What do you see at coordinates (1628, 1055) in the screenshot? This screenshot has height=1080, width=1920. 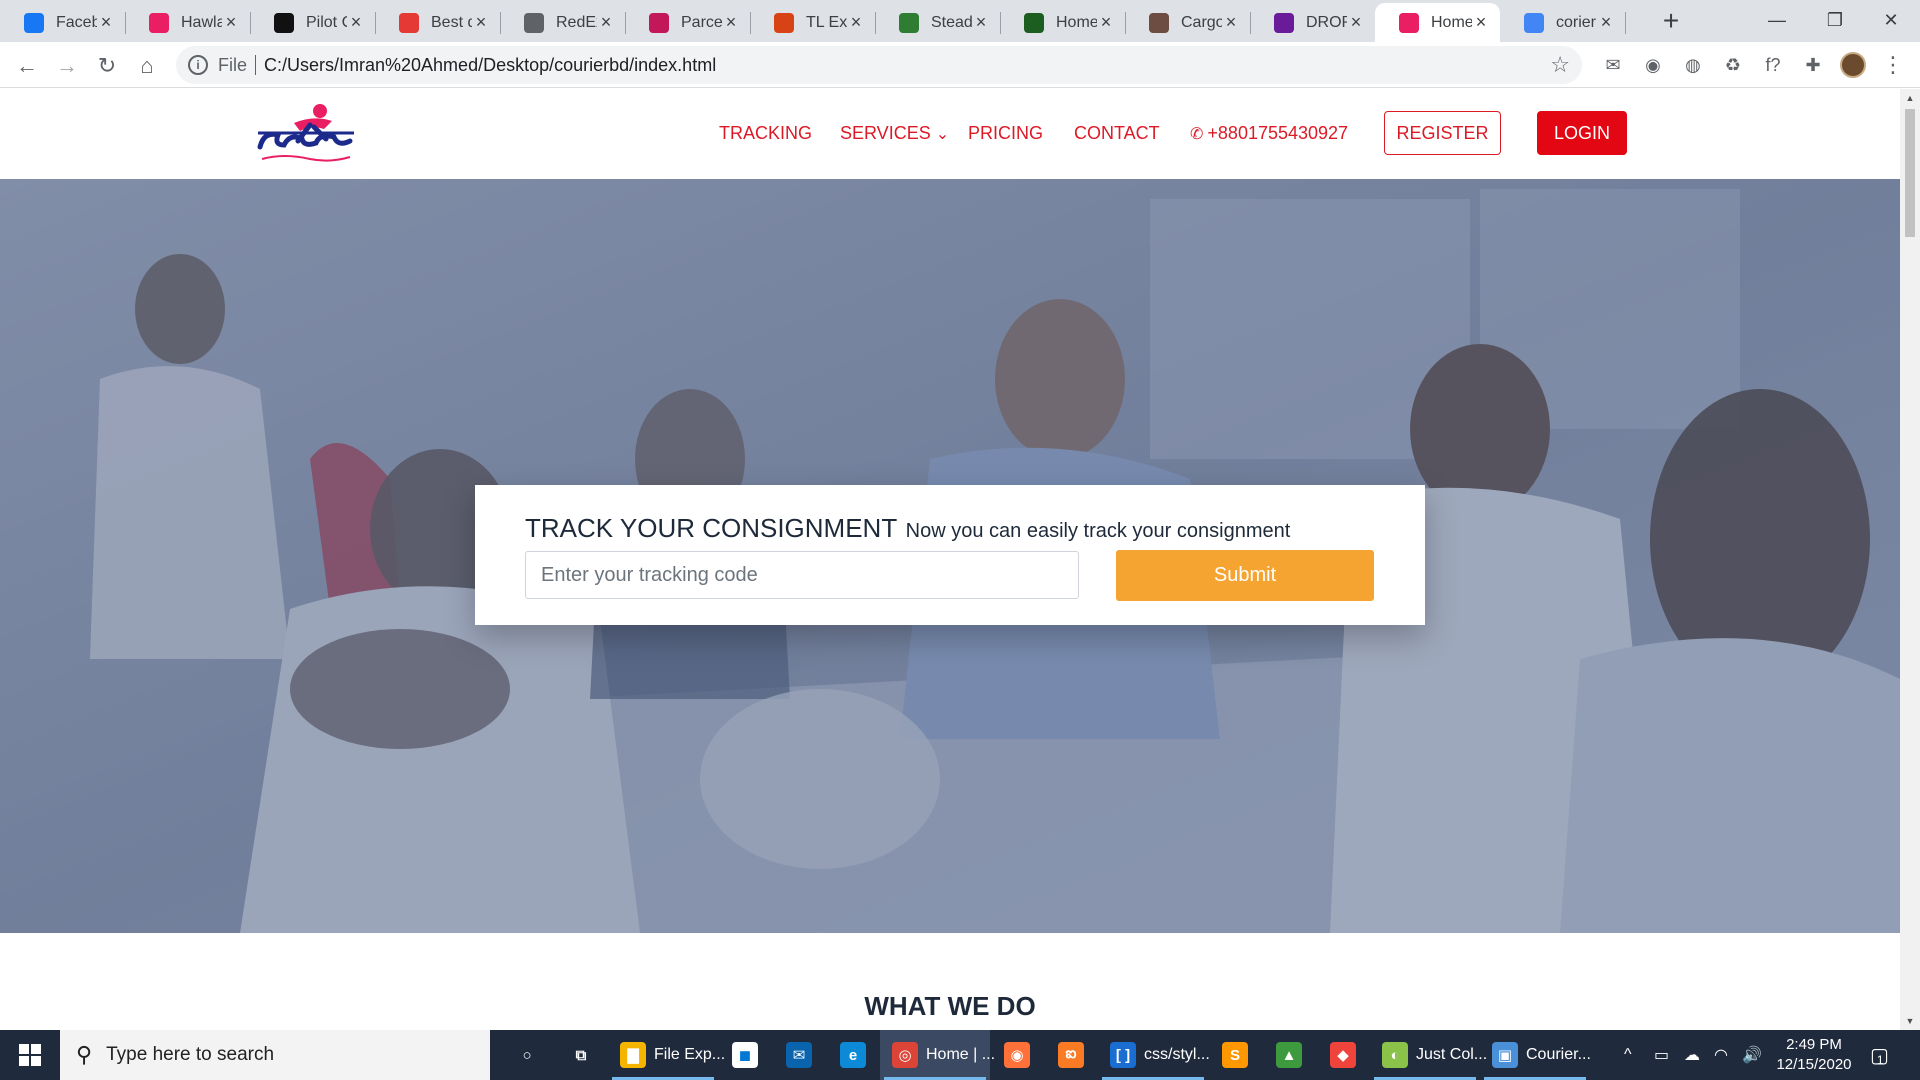 I see `tray-overflow-icon: ^` at bounding box center [1628, 1055].